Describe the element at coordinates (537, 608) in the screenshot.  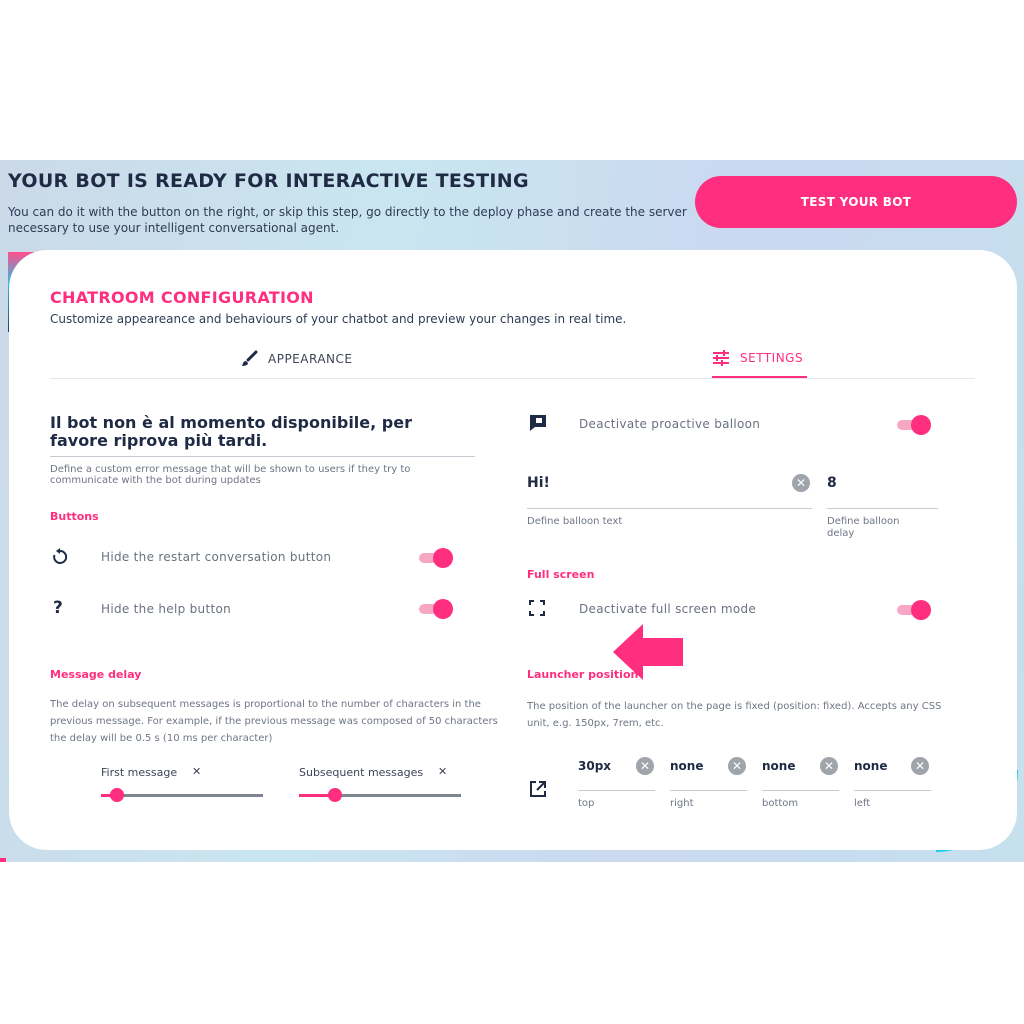
I see `fullscreen-icon` at that location.